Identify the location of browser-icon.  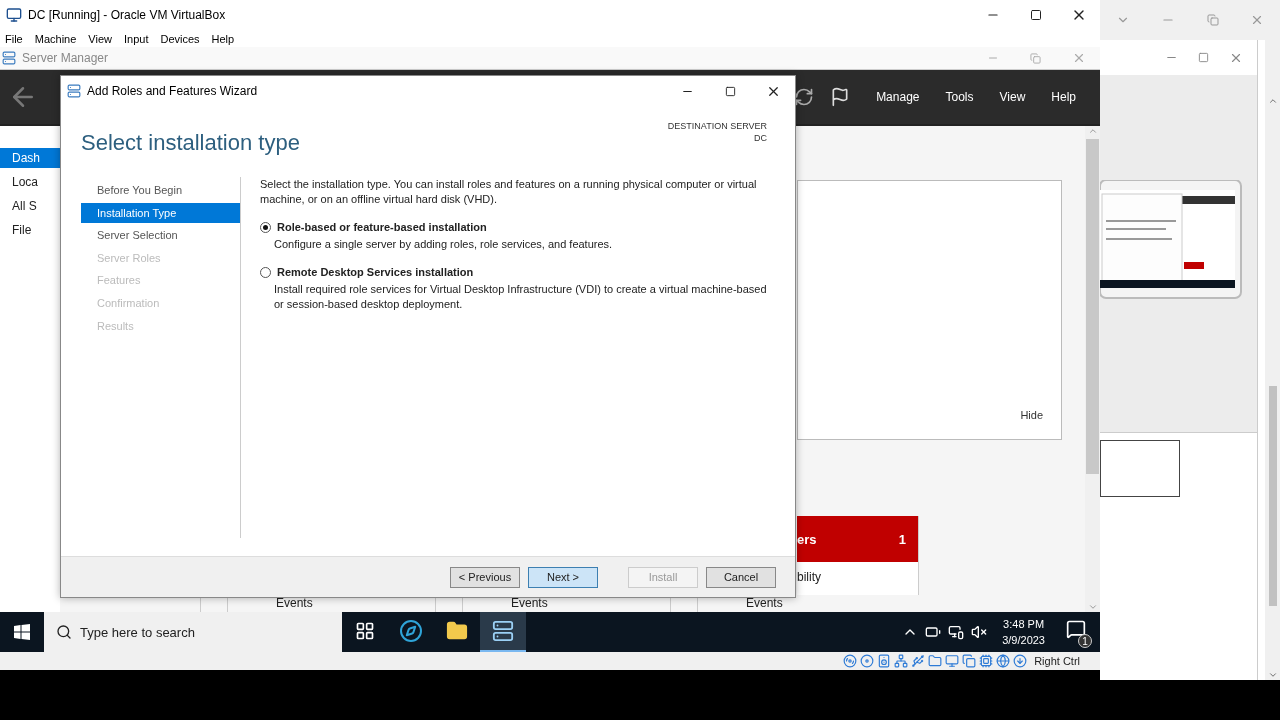
(411, 631).